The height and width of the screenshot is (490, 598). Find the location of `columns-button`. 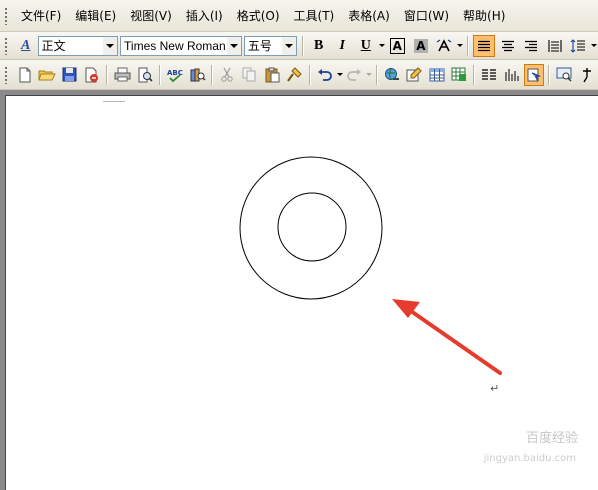

columns-button is located at coordinates (489, 75).